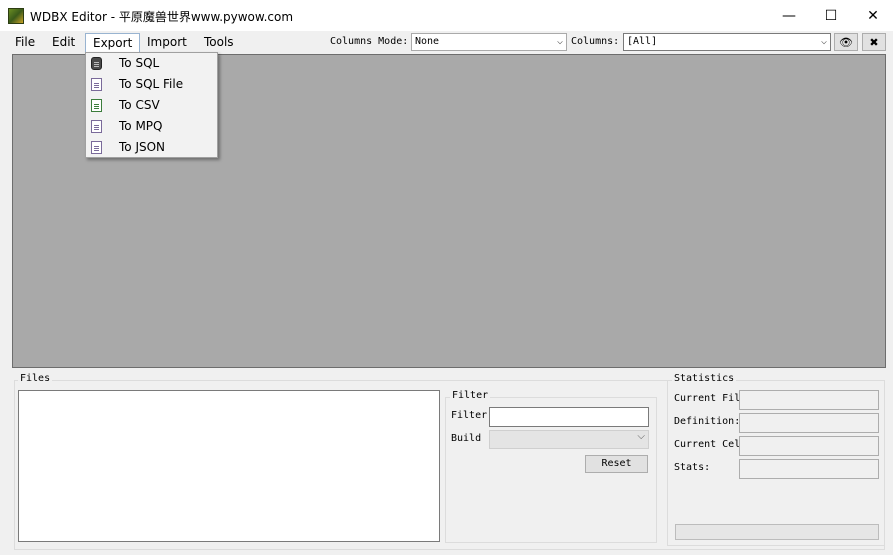  I want to click on eye-slash-icon: 👁, so click(846, 42).